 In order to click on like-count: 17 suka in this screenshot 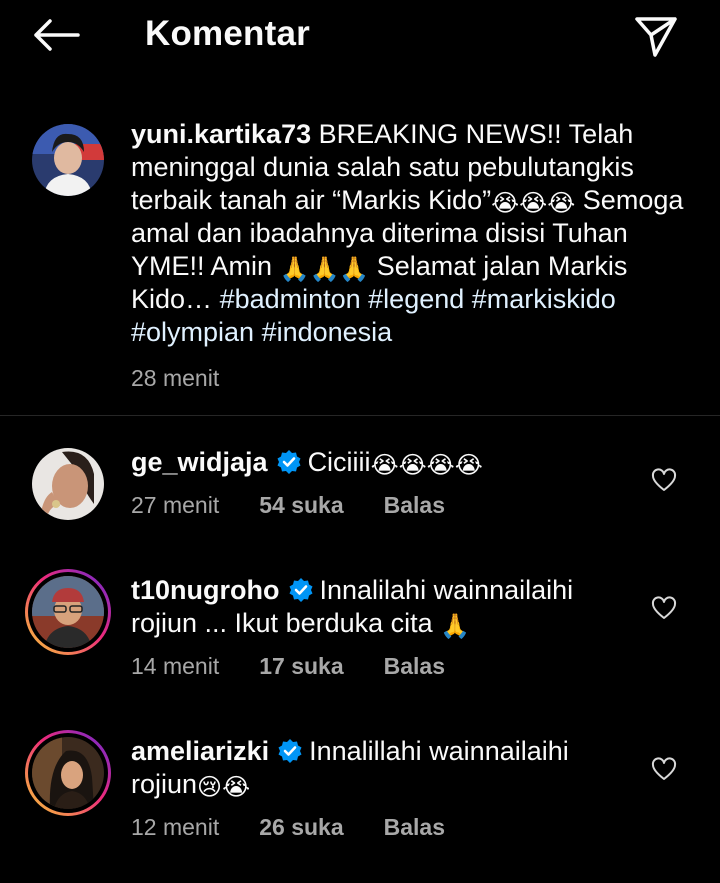, I will do `click(301, 666)`.